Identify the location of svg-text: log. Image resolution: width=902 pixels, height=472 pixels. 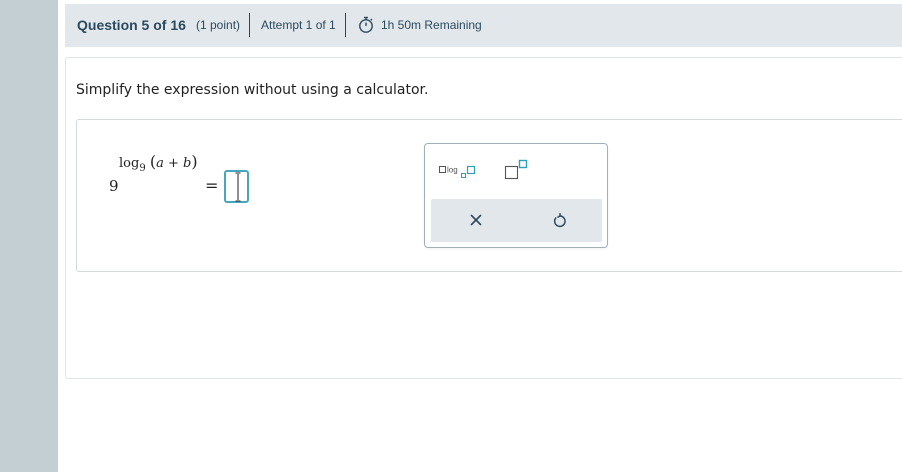
(452, 170).